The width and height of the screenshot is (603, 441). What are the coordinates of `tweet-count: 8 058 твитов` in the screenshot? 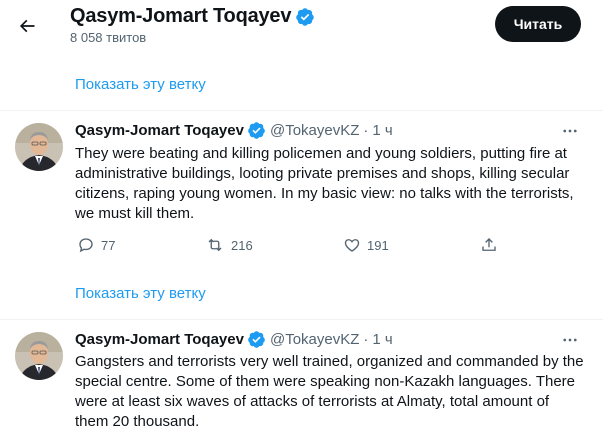 It's located at (108, 37).